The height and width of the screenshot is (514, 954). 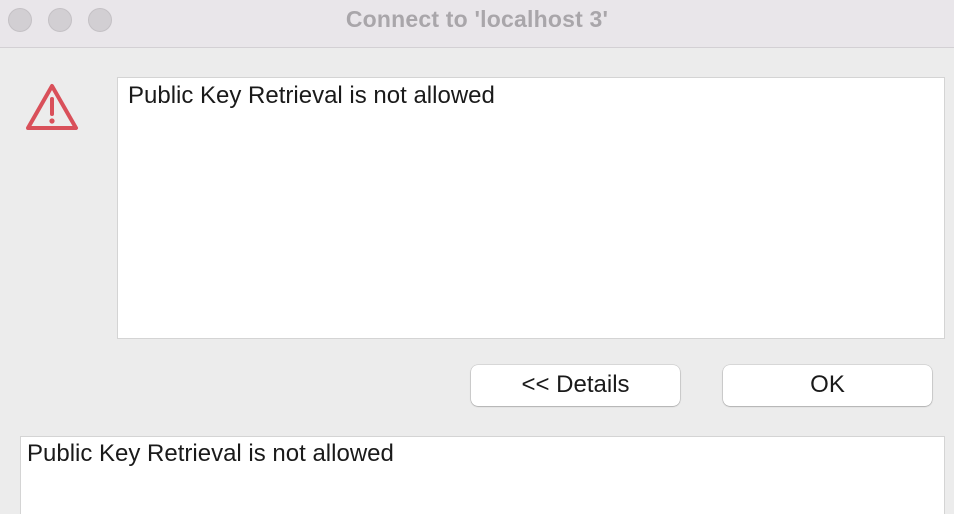 I want to click on title-bar: Connect to 'localhost 3', so click(x=477, y=24).